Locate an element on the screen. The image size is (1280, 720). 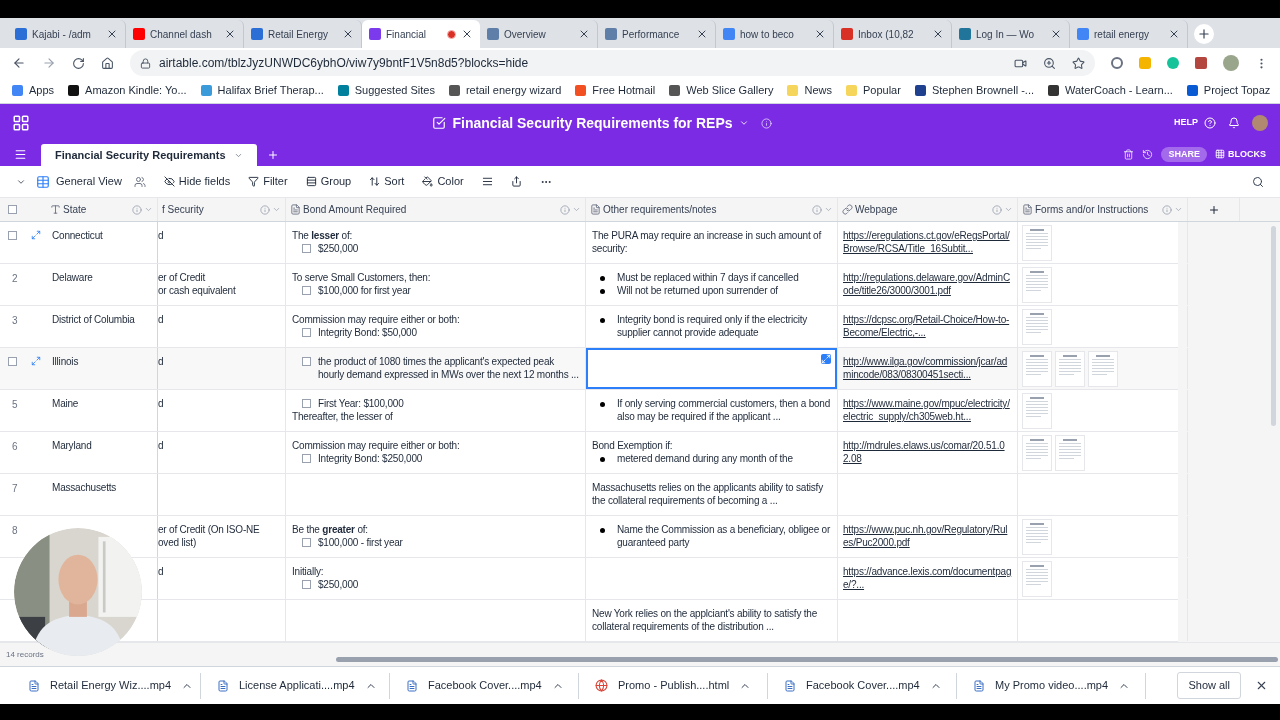
bookmark: Free Hotmail is located at coordinates (615, 90).